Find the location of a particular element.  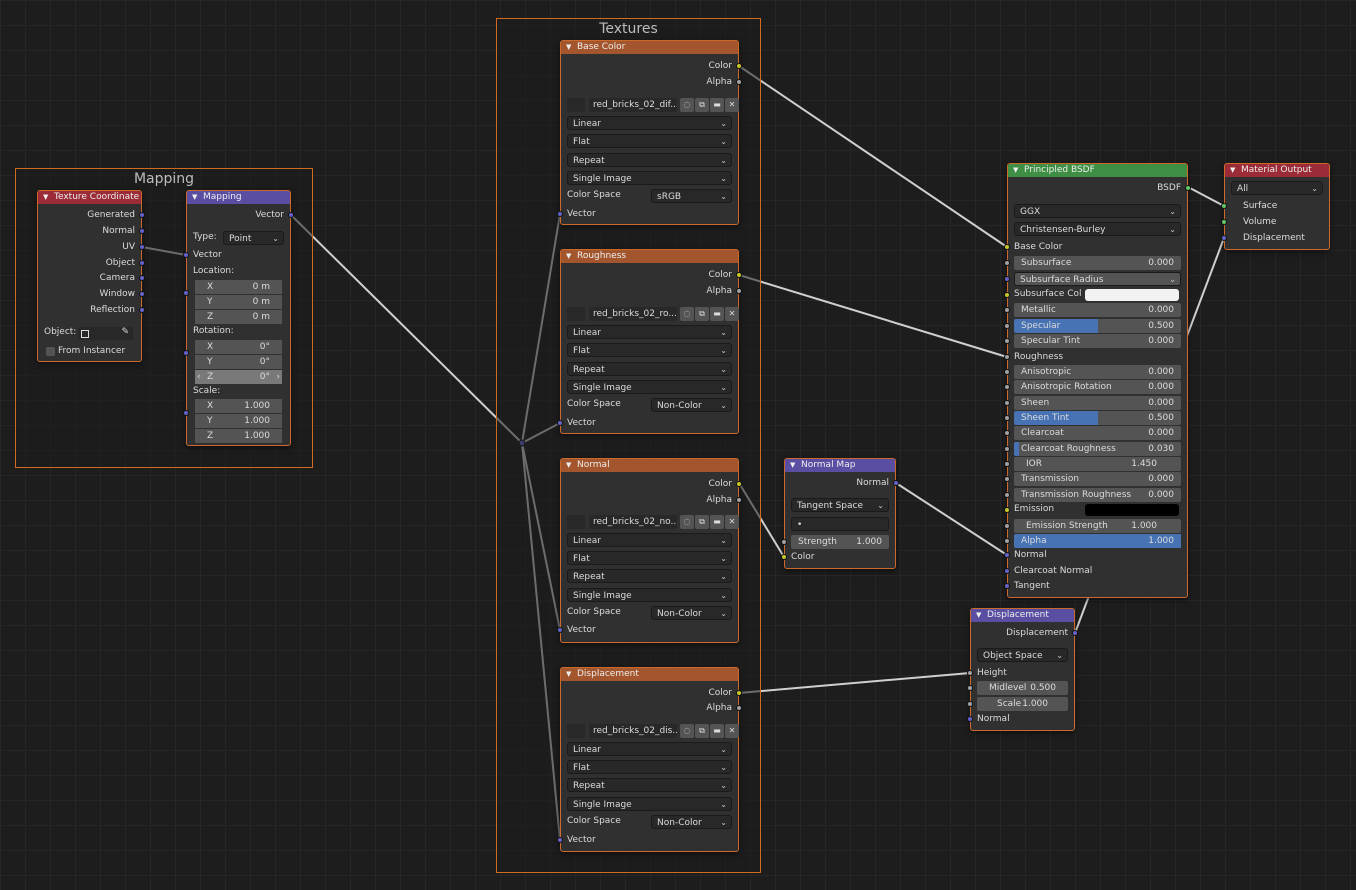

socket-anisotropic-rotation is located at coordinates (1007, 387).